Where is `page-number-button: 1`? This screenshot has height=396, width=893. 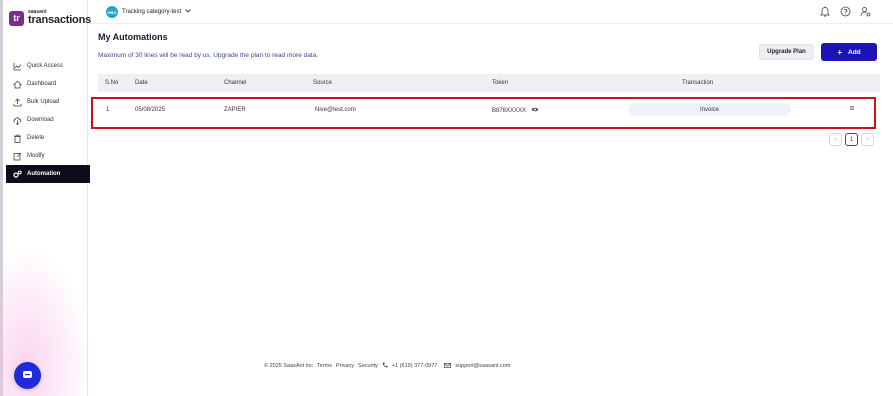
page-number-button: 1 is located at coordinates (851, 139).